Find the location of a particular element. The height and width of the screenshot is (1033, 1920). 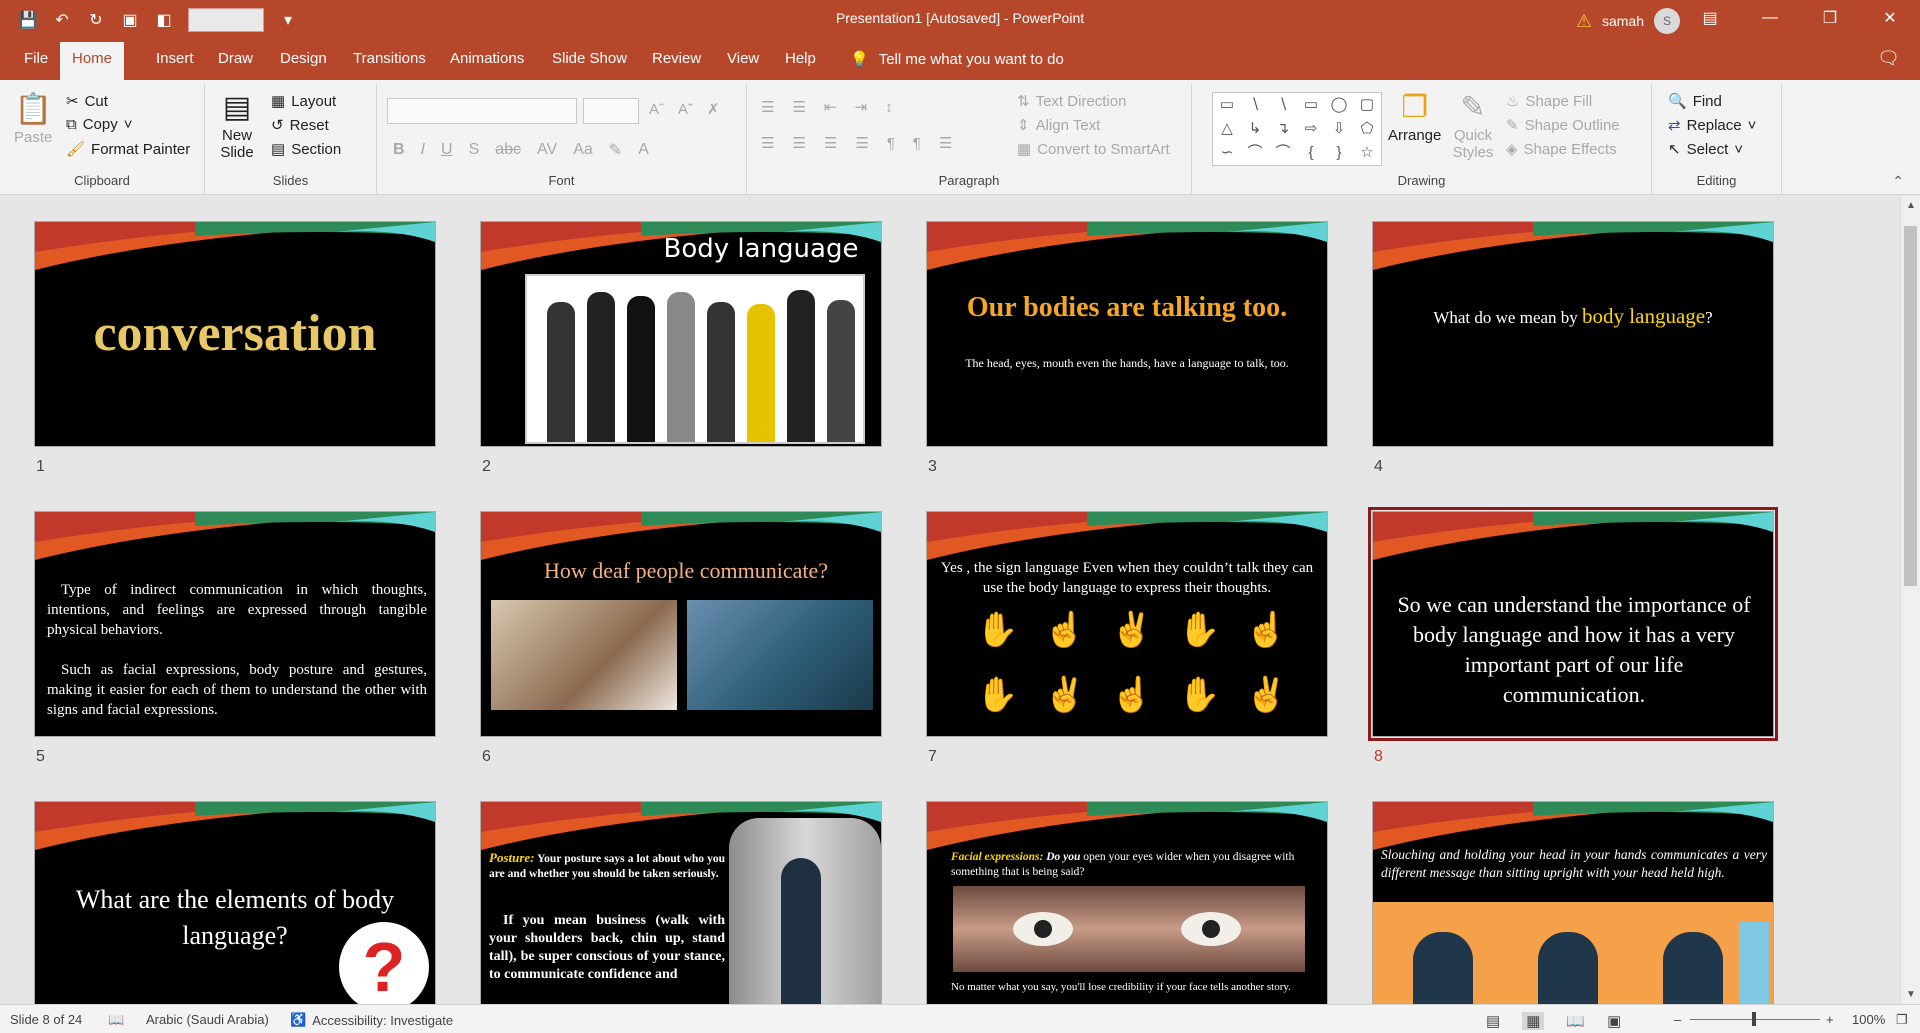

increase-indent-icon: ⇥ is located at coordinates (860, 107).